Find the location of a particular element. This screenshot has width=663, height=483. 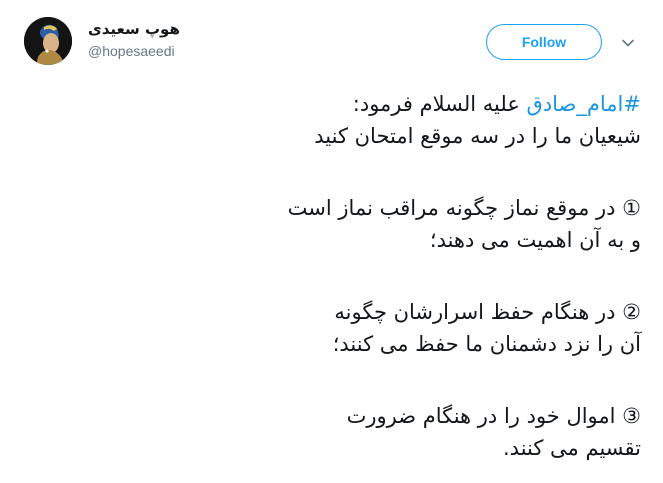

hashtag-link: #امام_صادق is located at coordinates (584, 104).